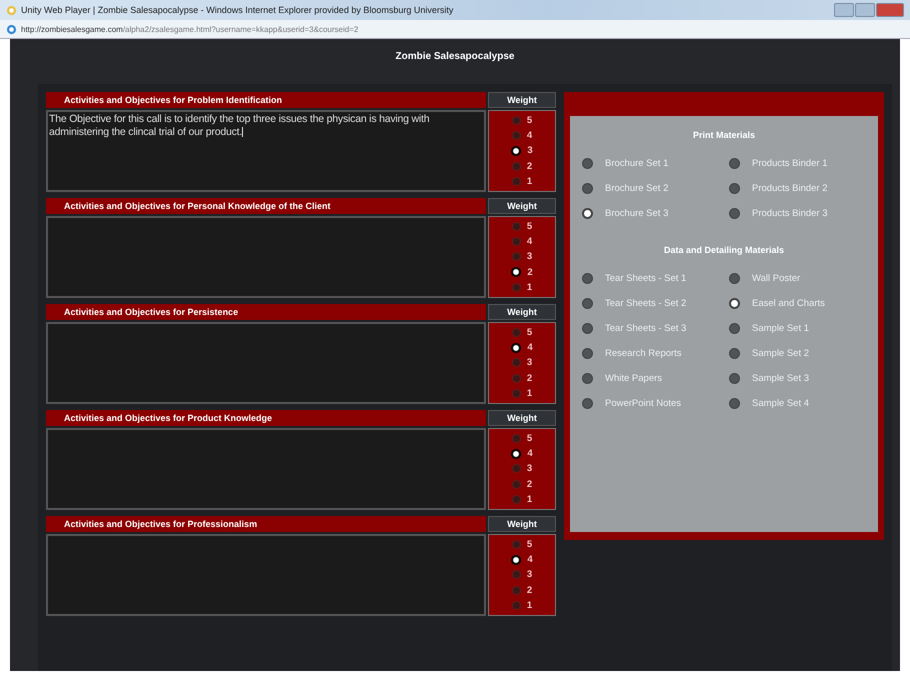 The image size is (910, 687). What do you see at coordinates (266, 312) in the screenshot?
I see `section-heading: Activities and Objectives for Persistence` at bounding box center [266, 312].